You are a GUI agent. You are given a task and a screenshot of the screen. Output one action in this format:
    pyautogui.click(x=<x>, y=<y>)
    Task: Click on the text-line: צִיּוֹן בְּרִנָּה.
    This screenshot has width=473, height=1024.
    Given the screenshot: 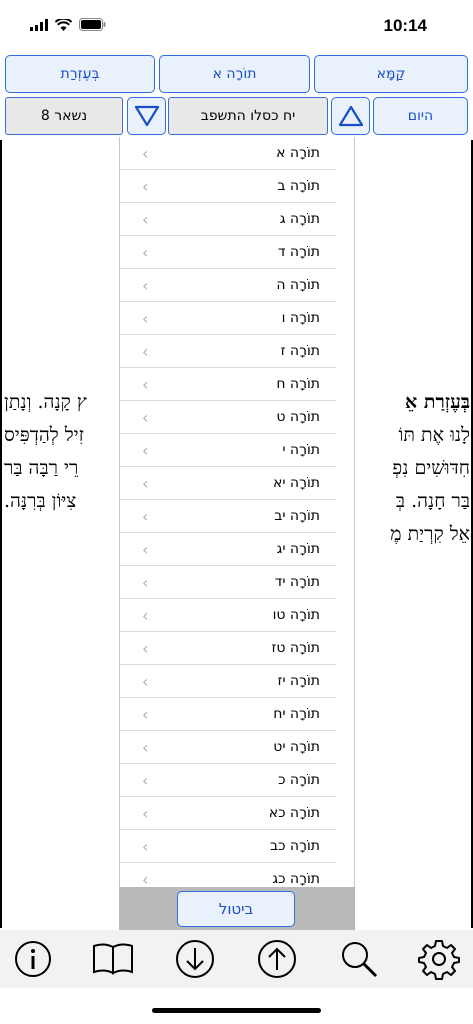 What is the action you would take?
    pyautogui.click(x=40, y=501)
    